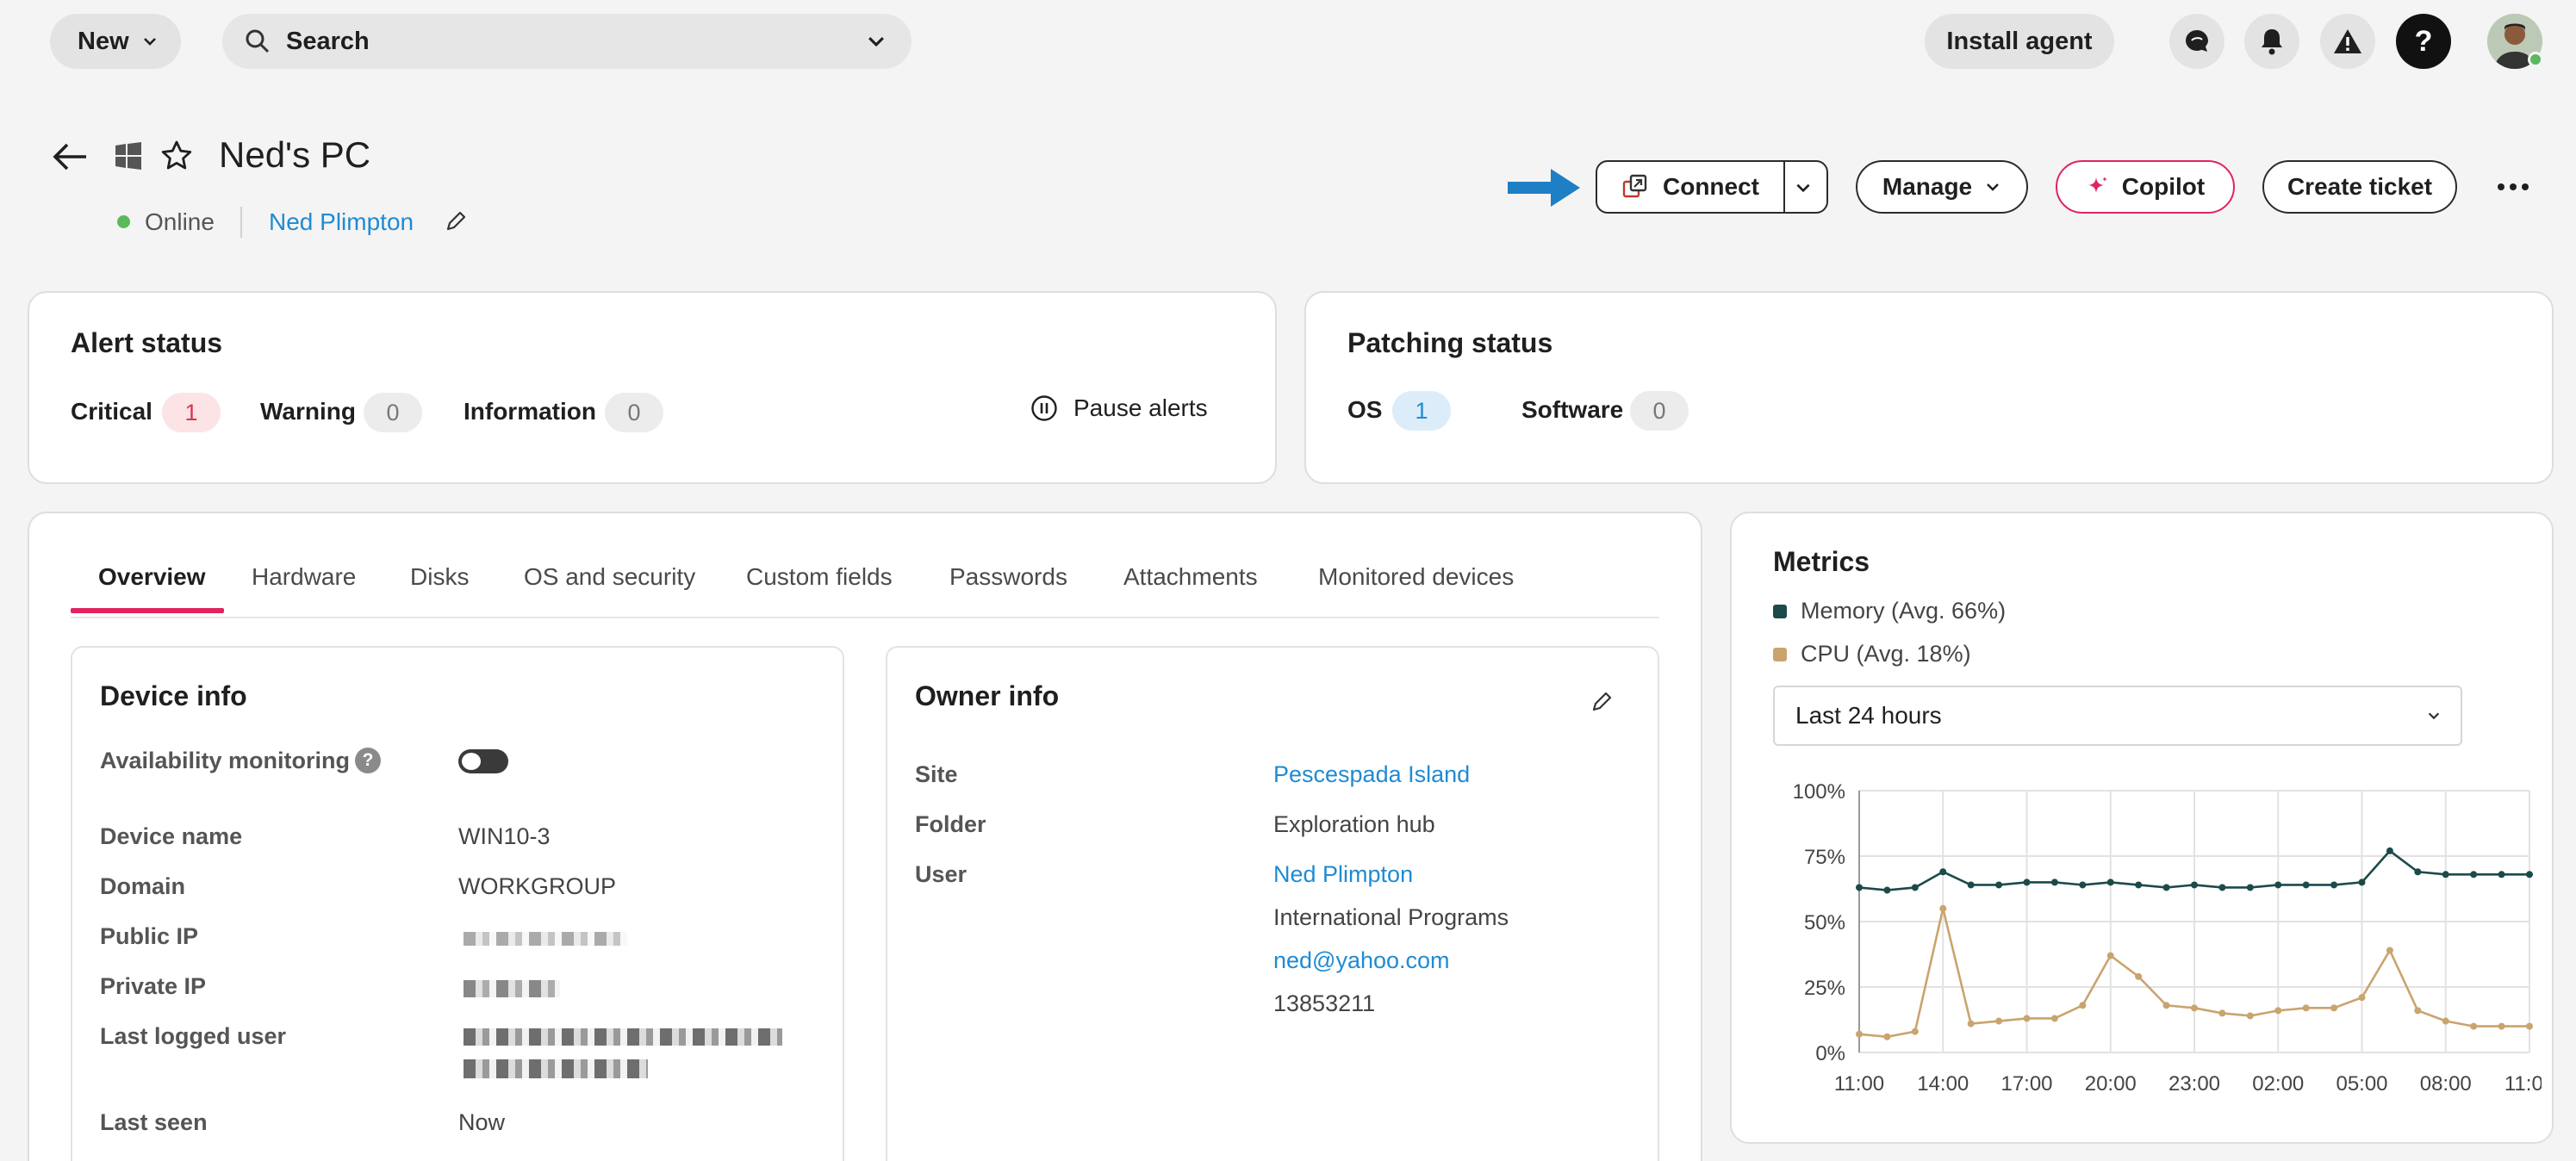  What do you see at coordinates (115, 41) in the screenshot?
I see `new-button: New` at bounding box center [115, 41].